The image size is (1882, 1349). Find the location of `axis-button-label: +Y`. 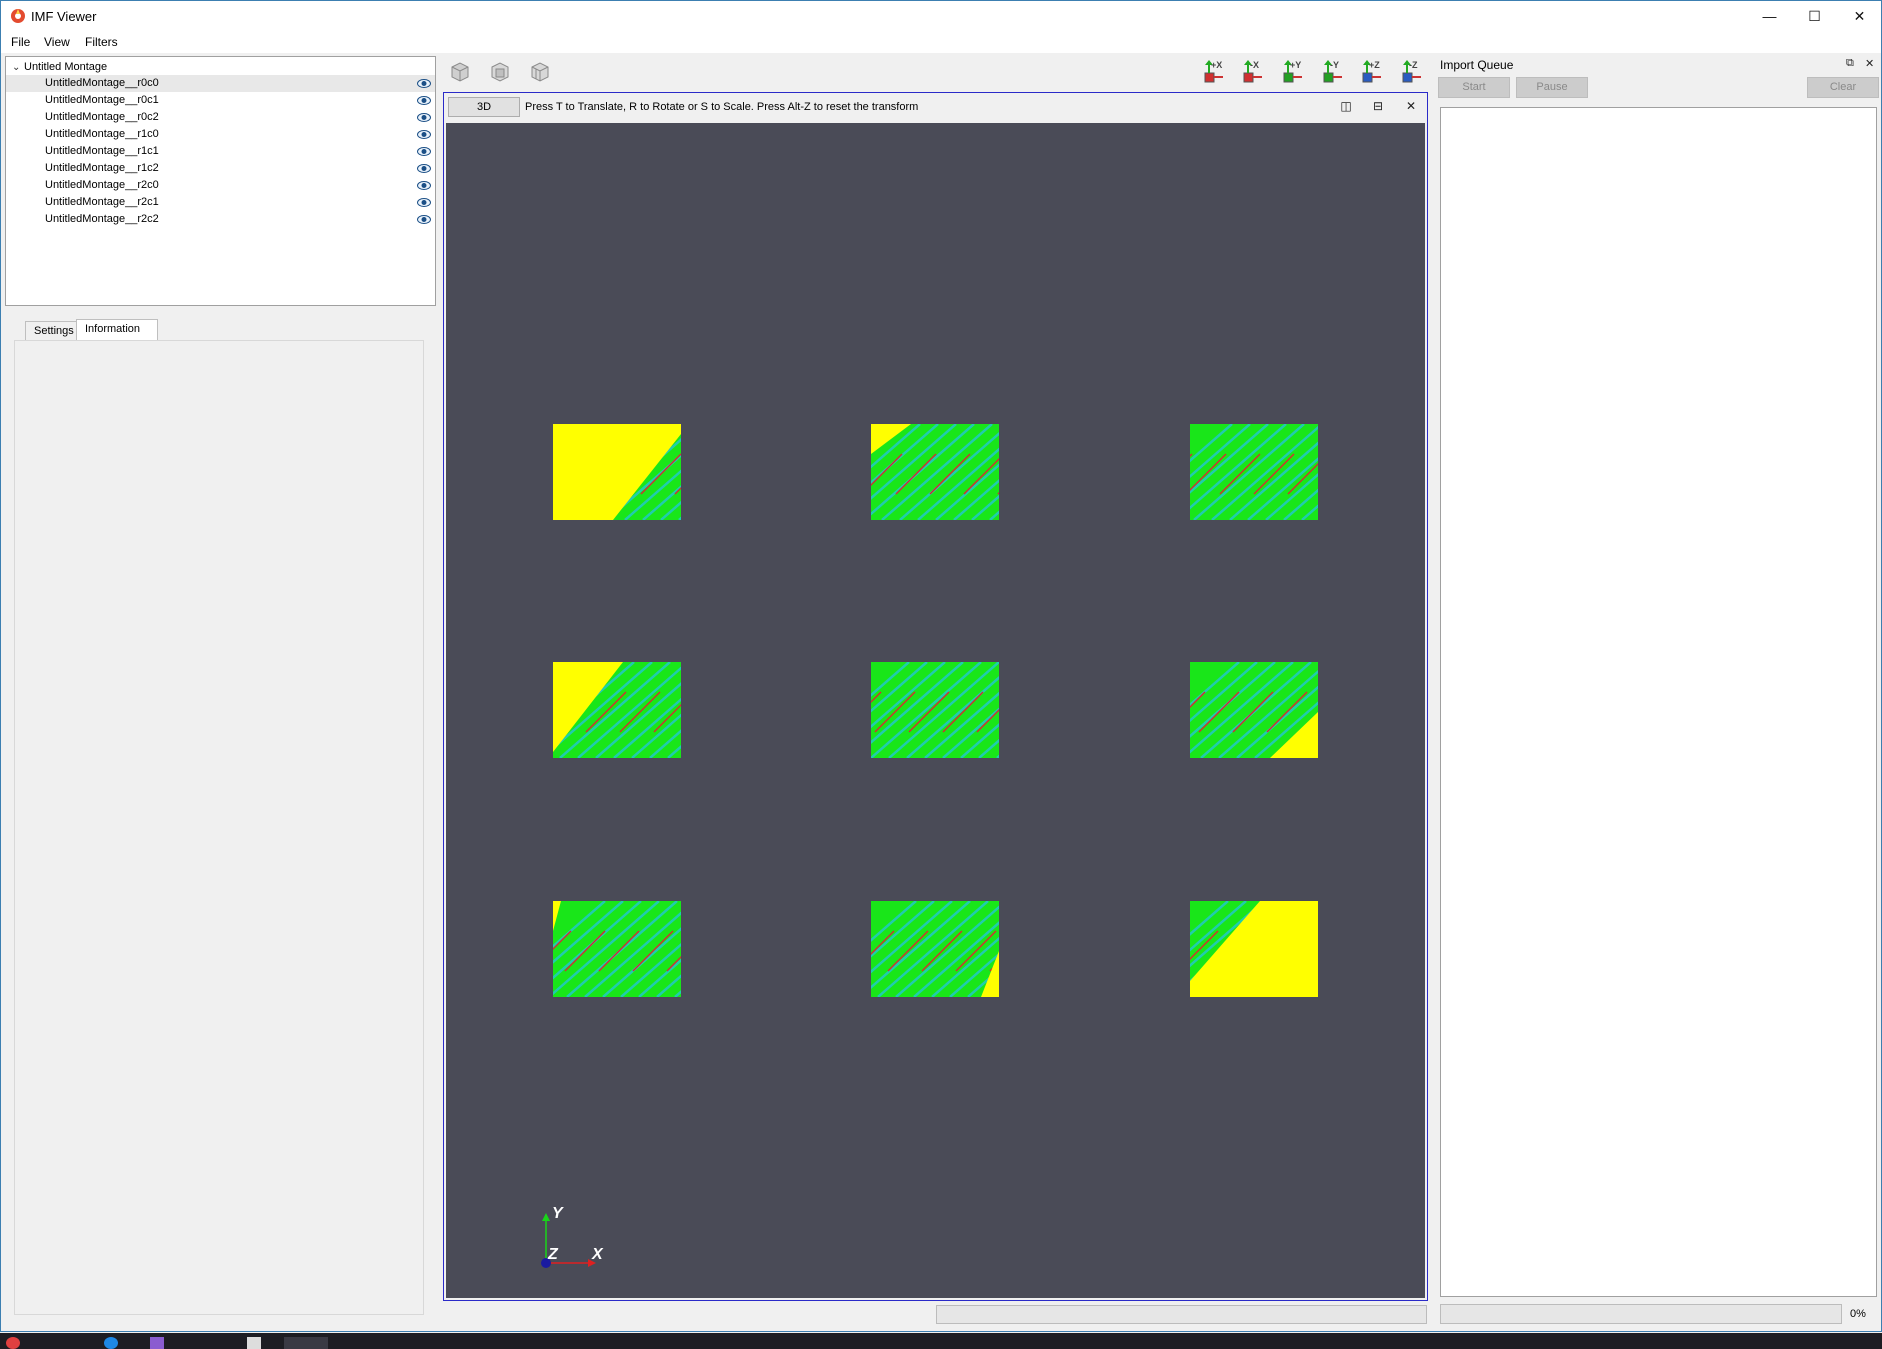

axis-button-label: +Y is located at coordinates (1296, 65).